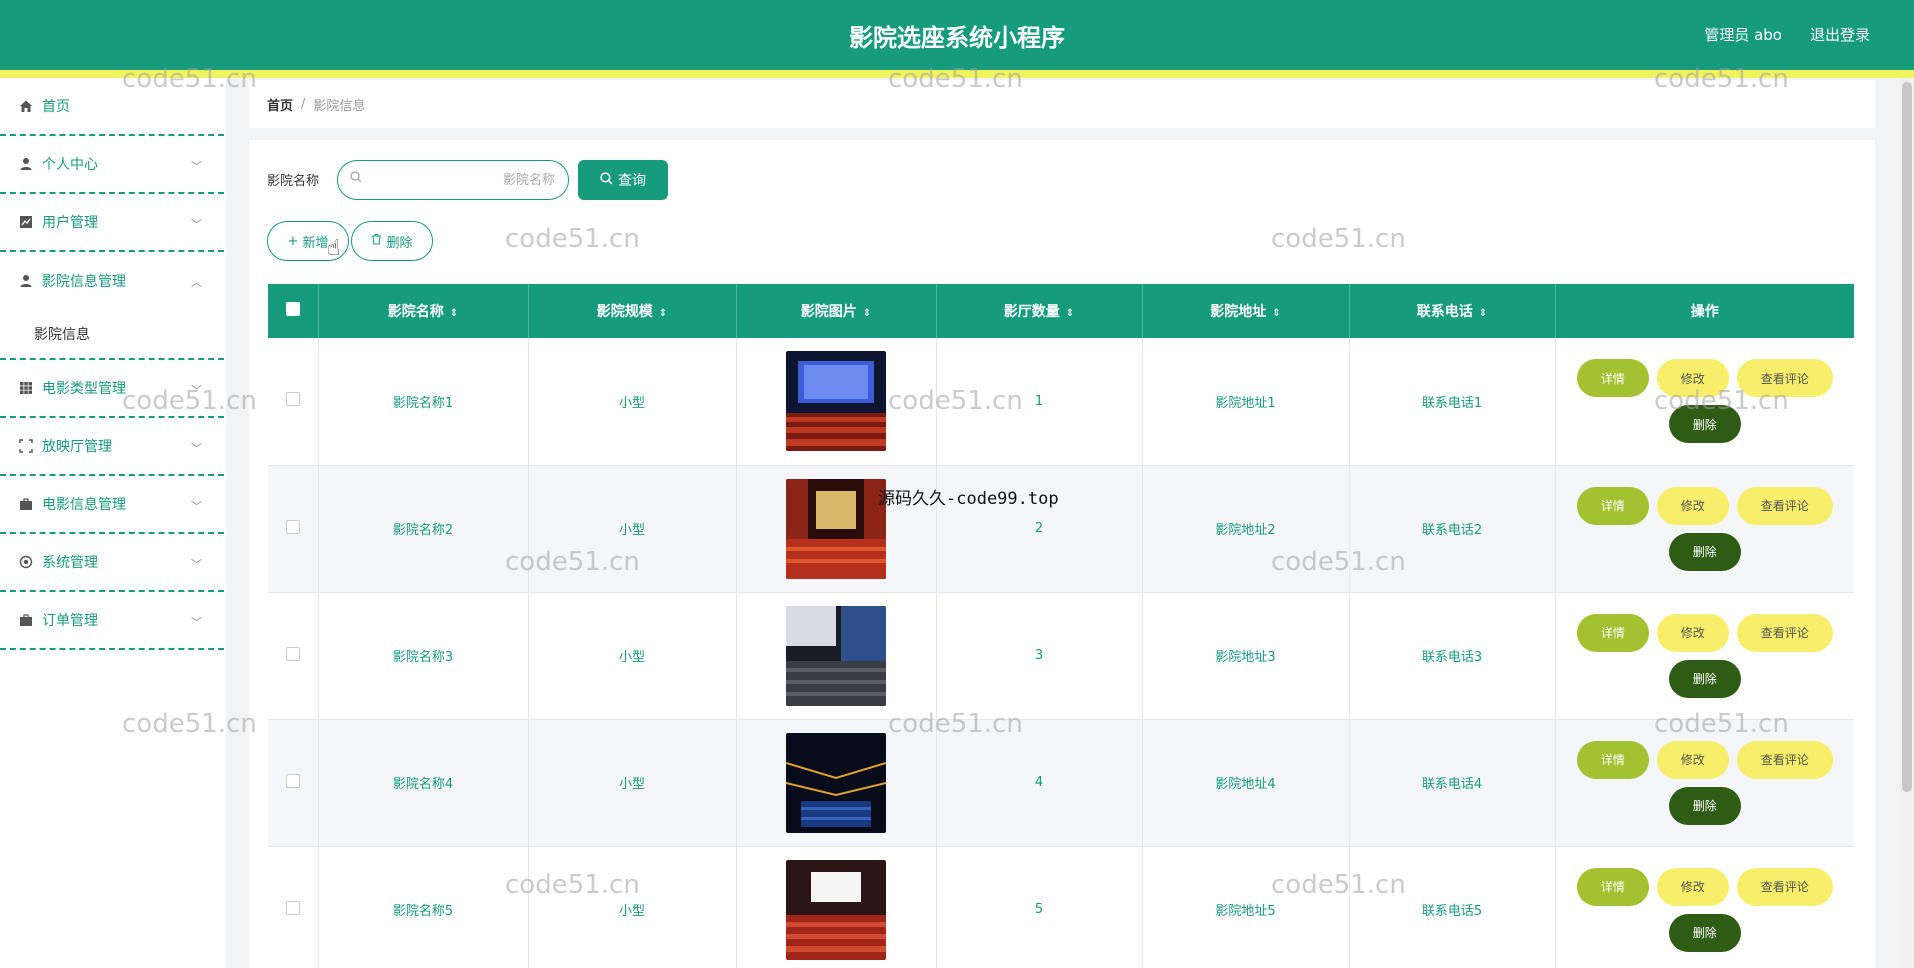  Describe the element at coordinates (376, 241) in the screenshot. I see `trash-icon` at that location.